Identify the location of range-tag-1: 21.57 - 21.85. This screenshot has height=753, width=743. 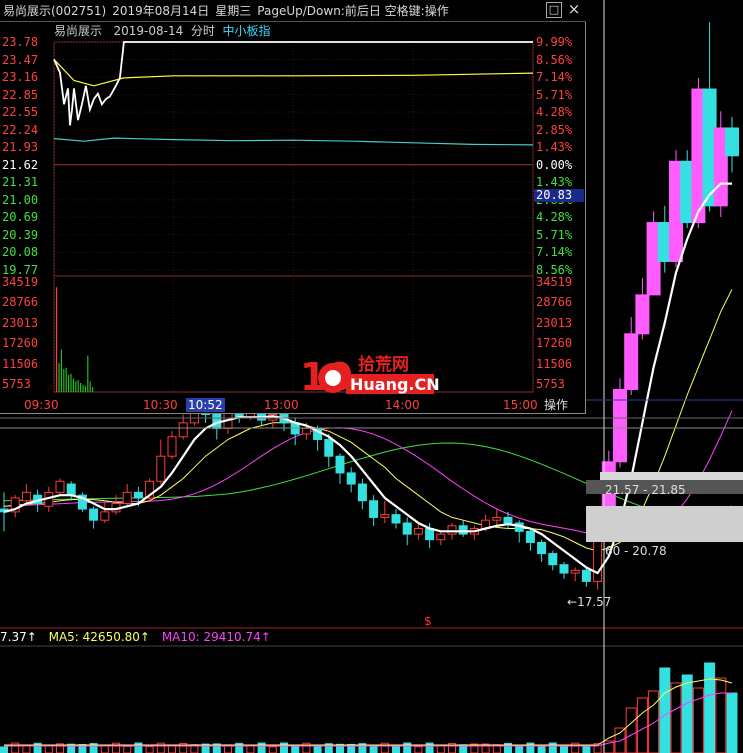
(645, 490).